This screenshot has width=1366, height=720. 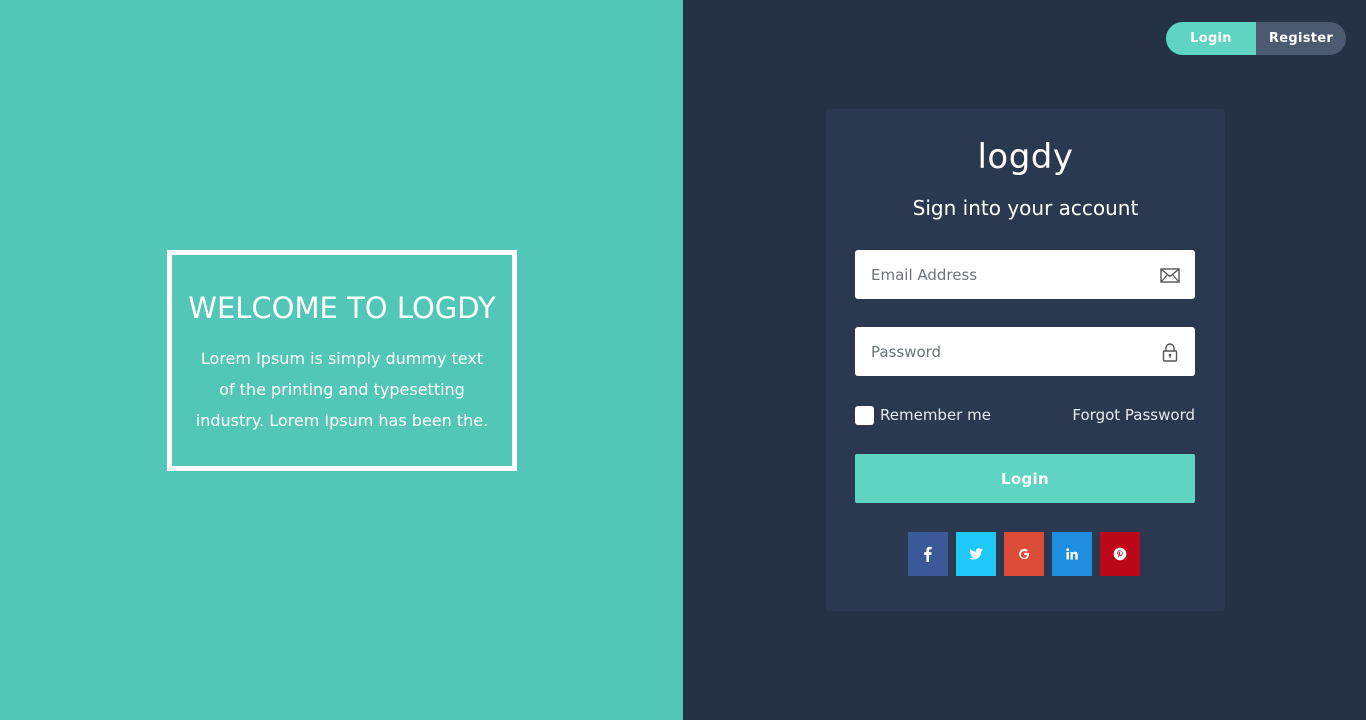 I want to click on nav-register-button: Register, so click(x=1301, y=38).